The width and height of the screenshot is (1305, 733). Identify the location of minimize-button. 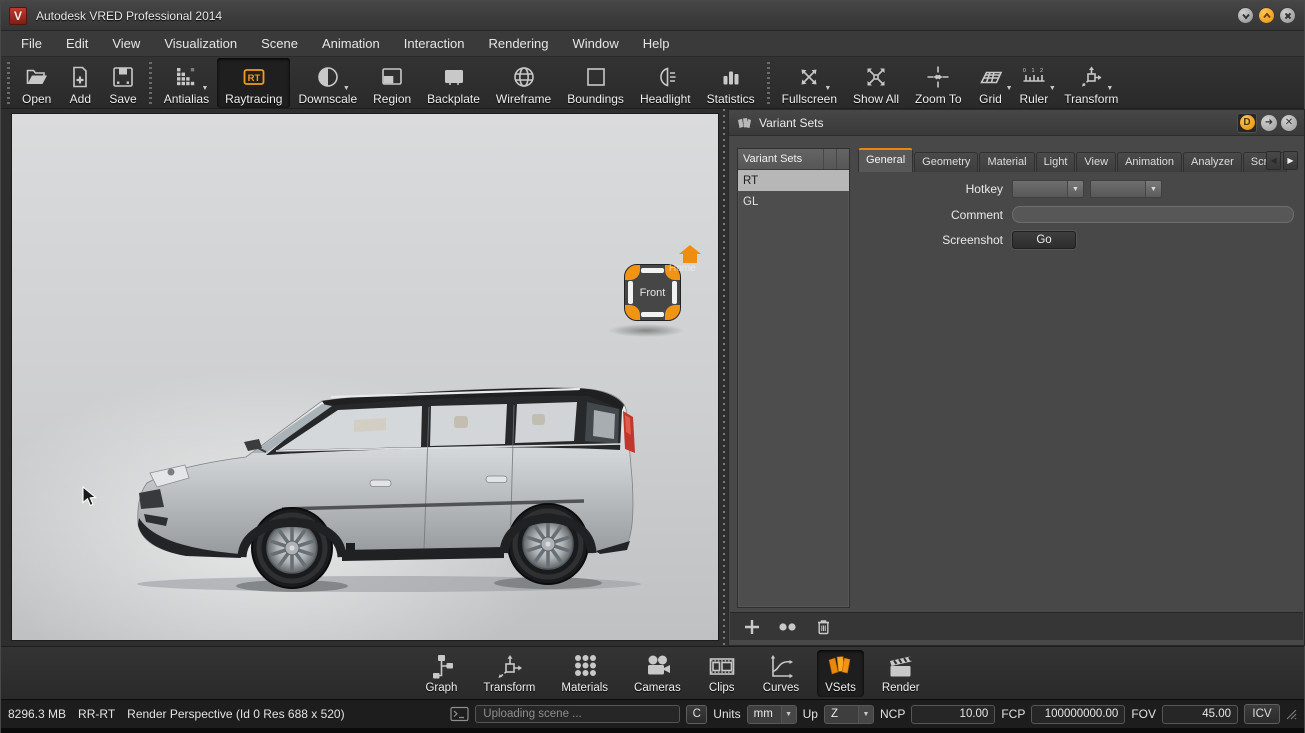
(1245, 15).